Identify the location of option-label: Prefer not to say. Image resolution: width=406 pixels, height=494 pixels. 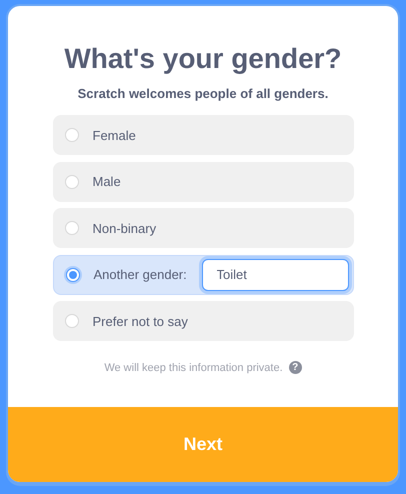
(140, 321).